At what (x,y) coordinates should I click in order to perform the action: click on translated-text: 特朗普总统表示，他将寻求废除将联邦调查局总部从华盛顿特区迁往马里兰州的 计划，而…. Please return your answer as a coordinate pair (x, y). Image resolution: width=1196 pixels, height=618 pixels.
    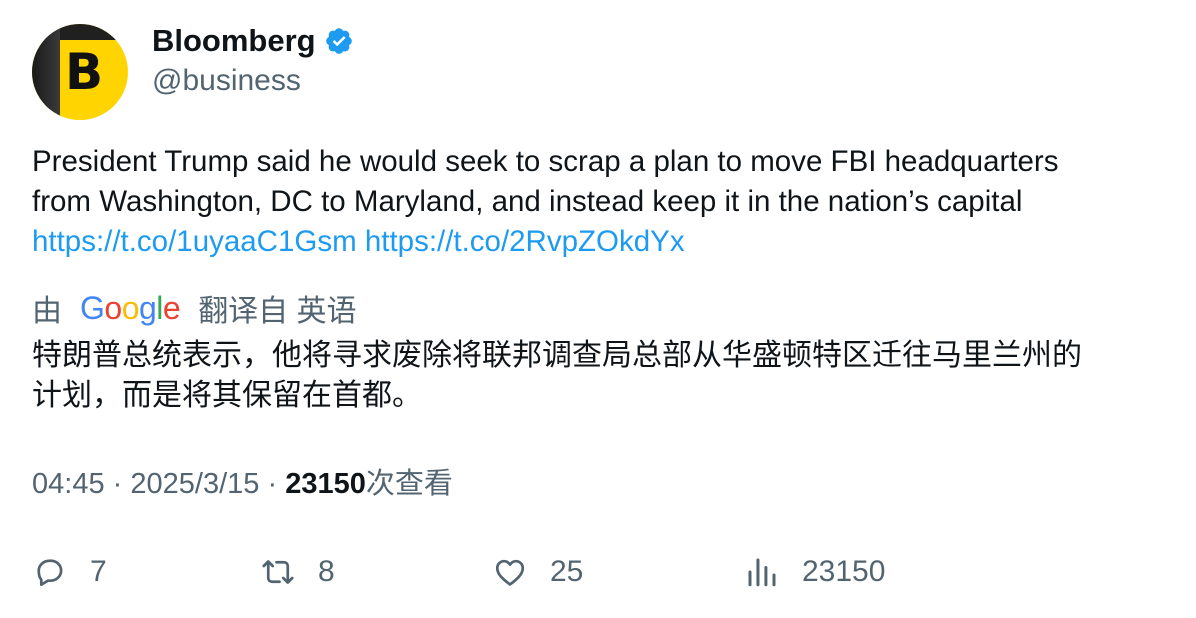
    Looking at the image, I should click on (602, 376).